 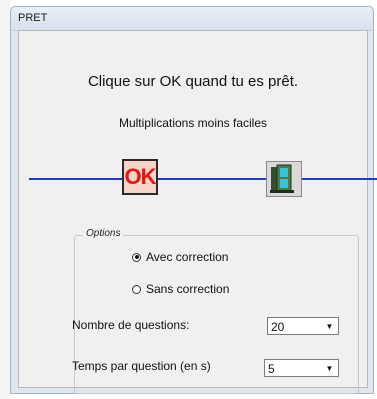 What do you see at coordinates (193, 81) in the screenshot?
I see `instruction-message: Clique sur OK quand tu es prêt.` at bounding box center [193, 81].